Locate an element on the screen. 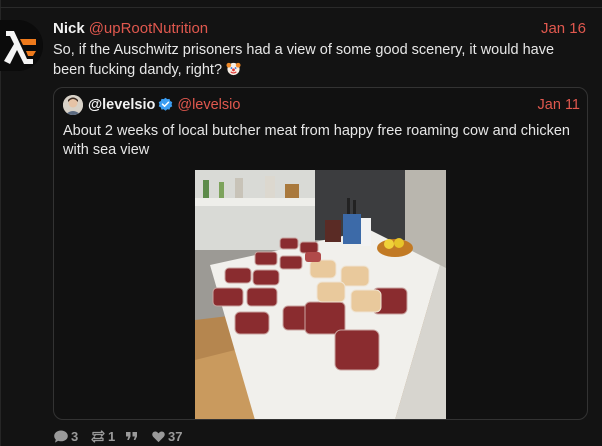 The height and width of the screenshot is (446, 602). quote-icon is located at coordinates (131, 436).